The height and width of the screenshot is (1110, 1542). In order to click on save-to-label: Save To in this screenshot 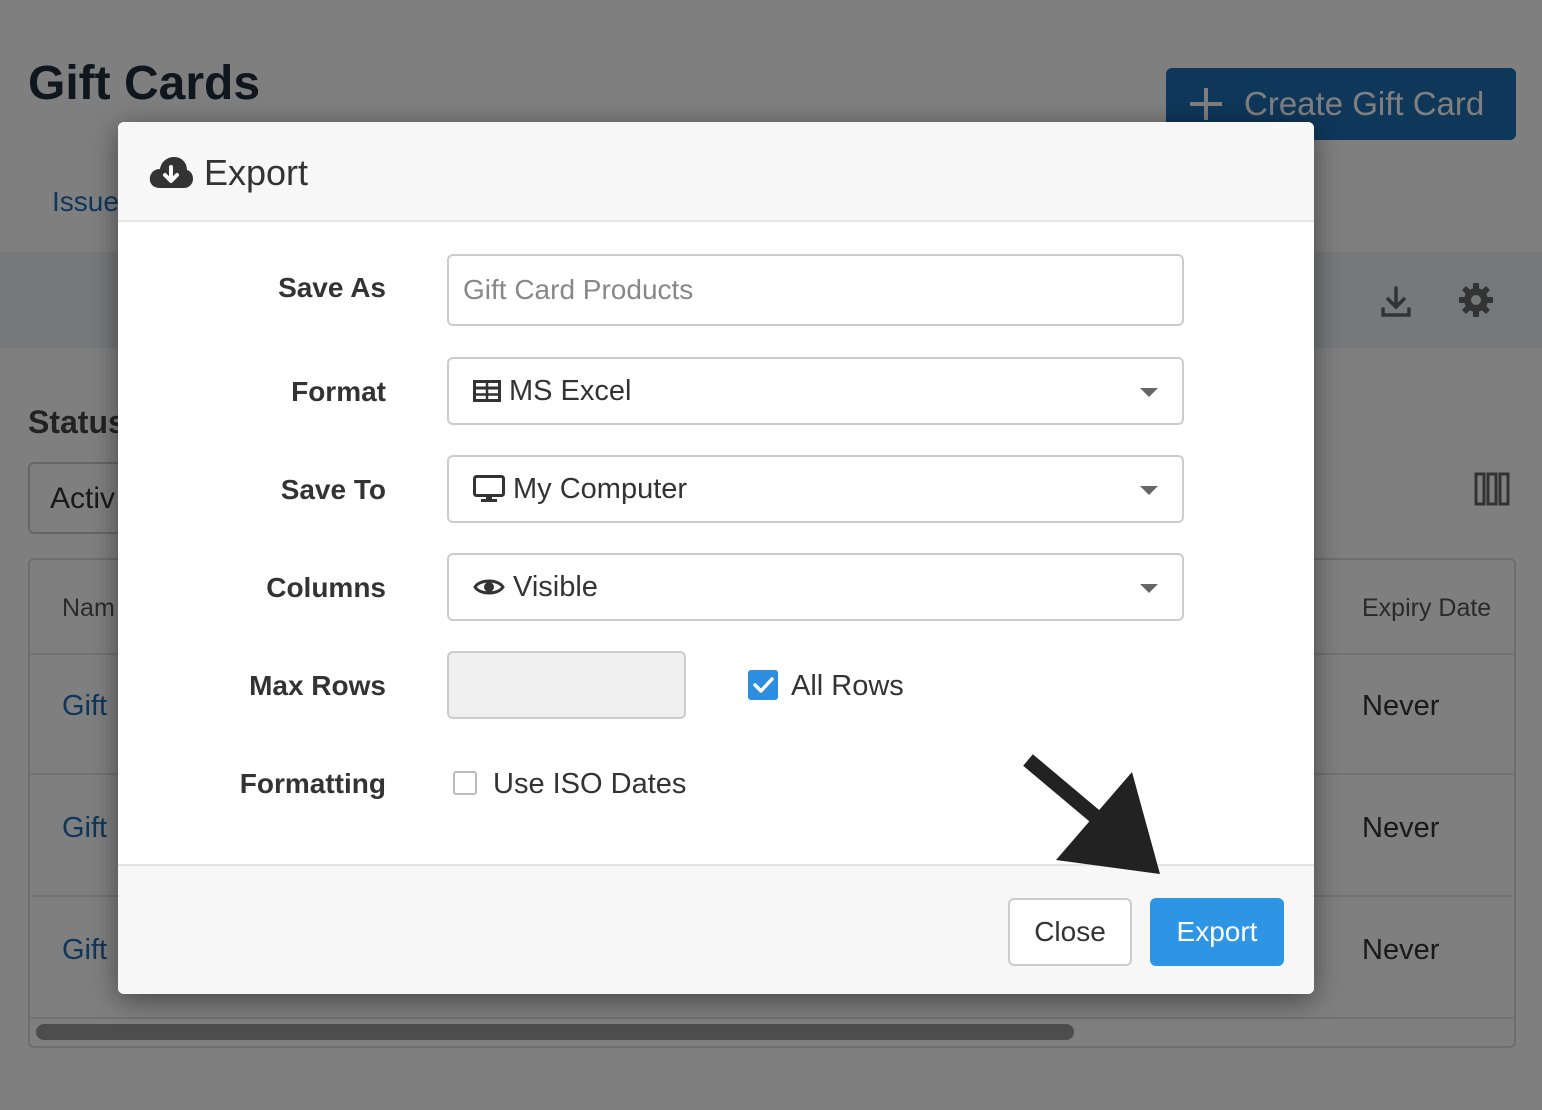, I will do `click(333, 489)`.